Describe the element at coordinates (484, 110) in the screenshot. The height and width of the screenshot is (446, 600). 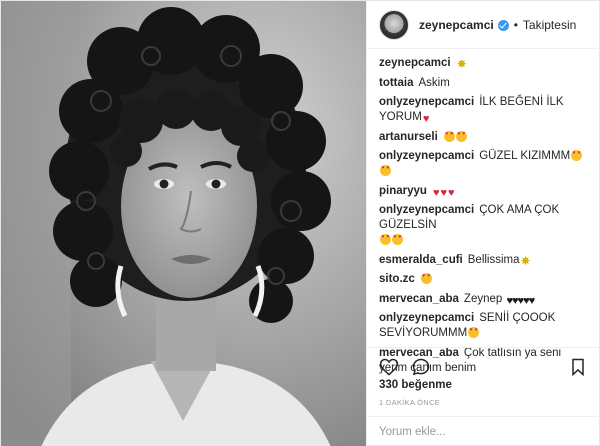
I see `comment-item: onlyzeynepcamci İLK BEĞENİ İLK YORUM♥` at that location.